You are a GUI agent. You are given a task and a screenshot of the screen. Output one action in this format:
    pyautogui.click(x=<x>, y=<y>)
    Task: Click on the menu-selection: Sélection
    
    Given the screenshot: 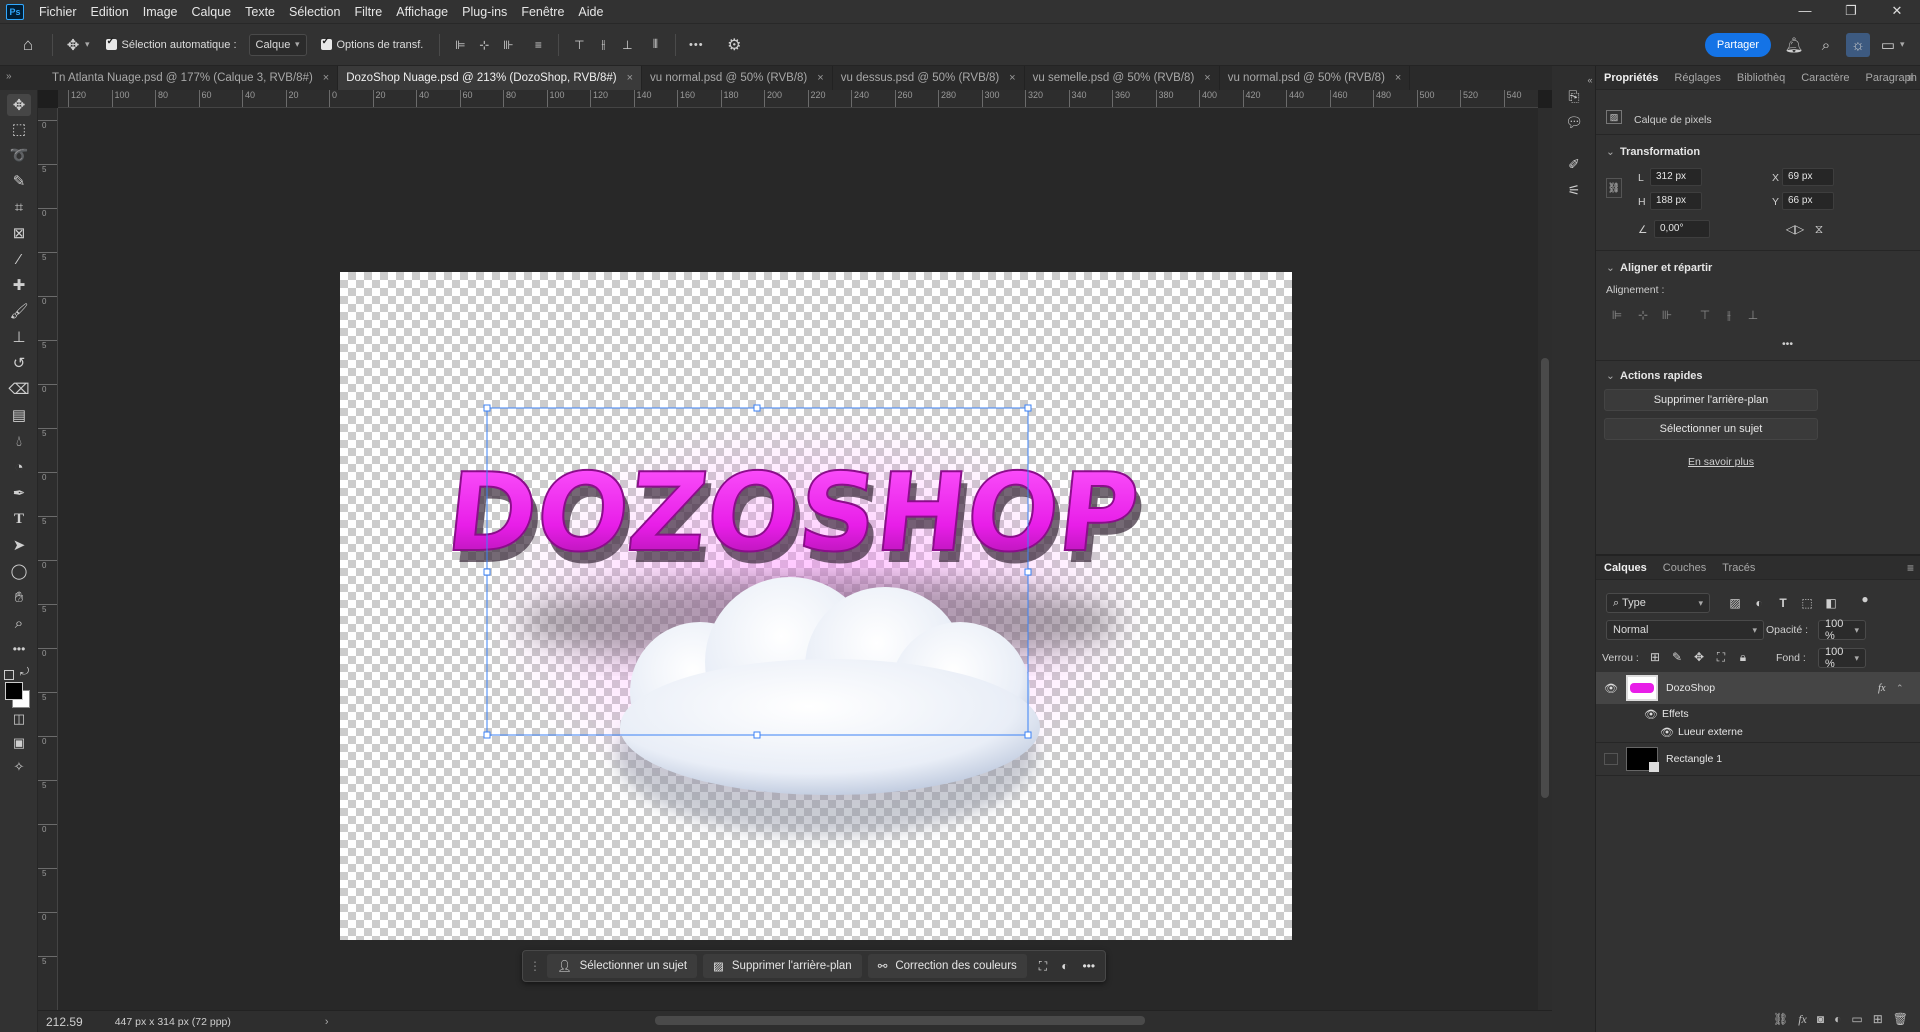 What is the action you would take?
    pyautogui.click(x=314, y=12)
    